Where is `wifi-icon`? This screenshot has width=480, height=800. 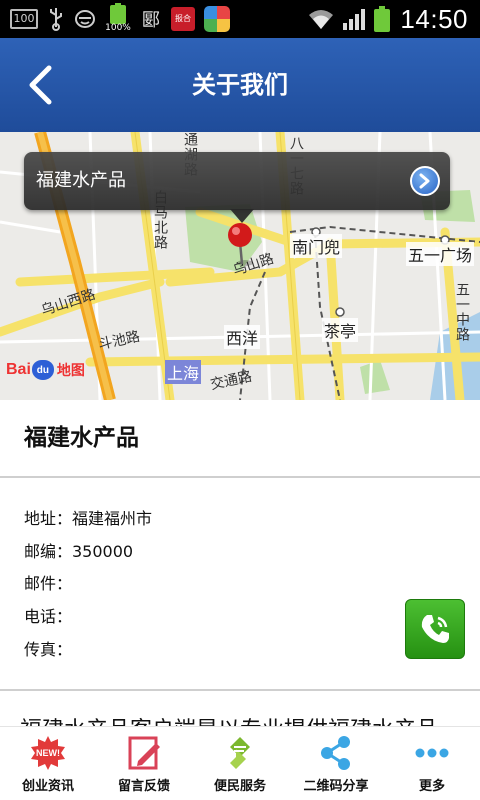 wifi-icon is located at coordinates (321, 19).